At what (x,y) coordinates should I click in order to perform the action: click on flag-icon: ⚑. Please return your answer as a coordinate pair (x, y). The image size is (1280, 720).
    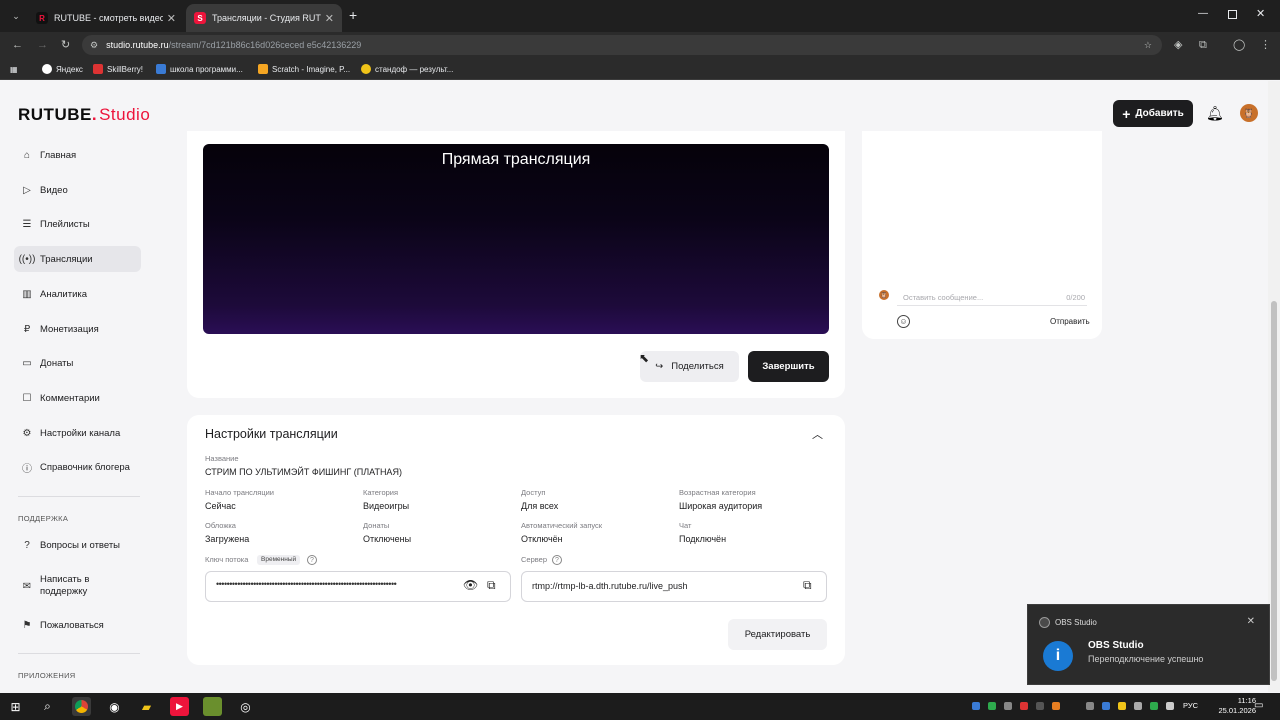
    Looking at the image, I should click on (27, 625).